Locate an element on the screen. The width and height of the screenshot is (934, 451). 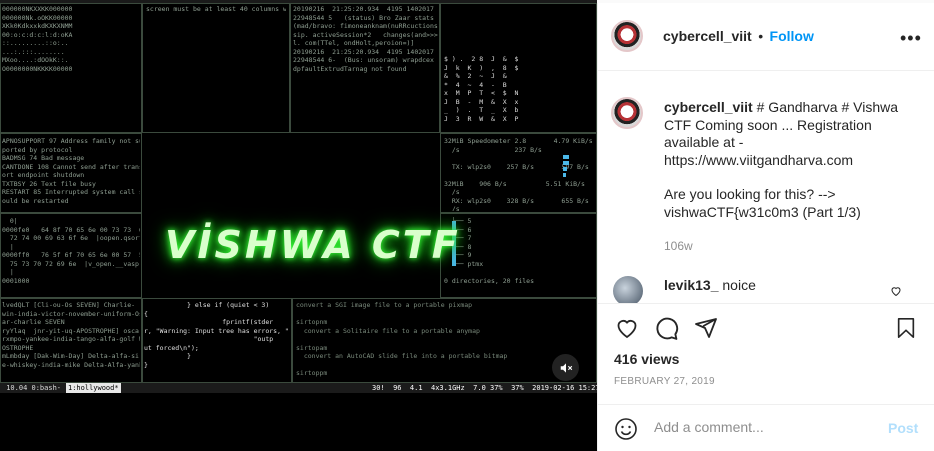
post-button: Post is located at coordinates (903, 428).